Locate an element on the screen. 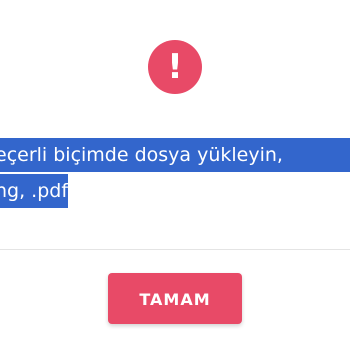 The height and width of the screenshot is (350, 350). exclamation-icon: ! is located at coordinates (175, 67).